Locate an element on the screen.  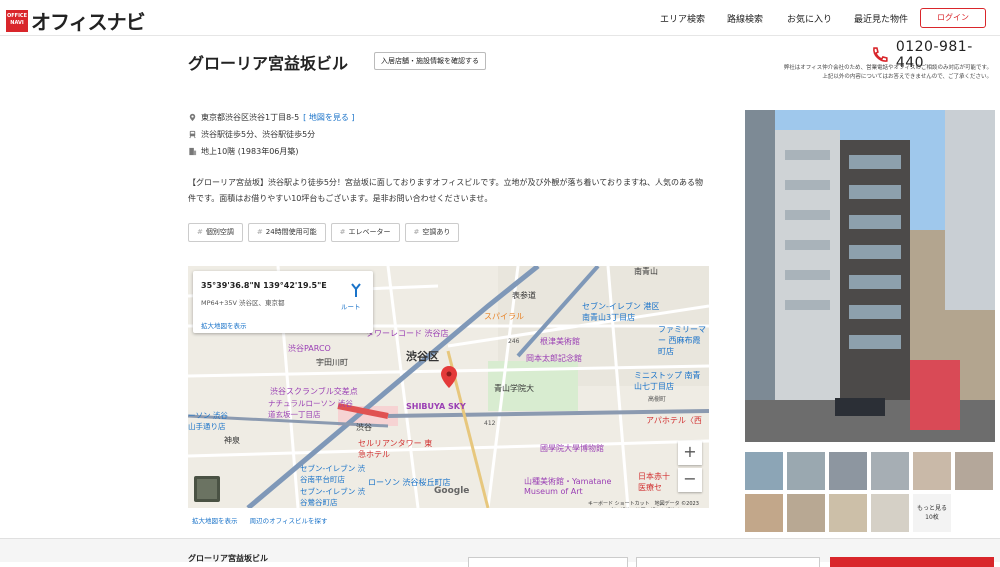
map-label-road-412: 412 is located at coordinates (490, 423).